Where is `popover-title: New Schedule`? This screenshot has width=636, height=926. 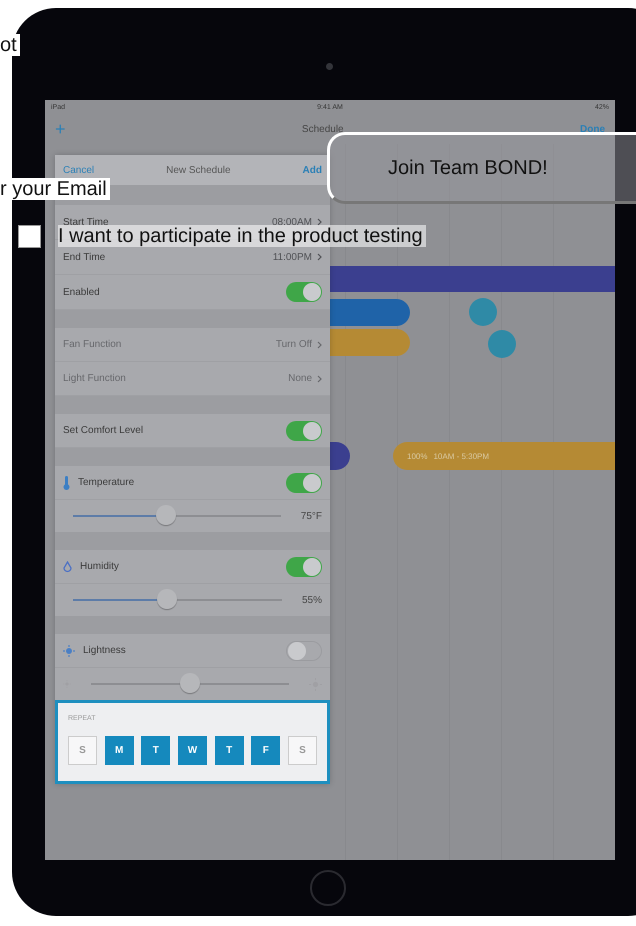
popover-title: New Schedule is located at coordinates (198, 170).